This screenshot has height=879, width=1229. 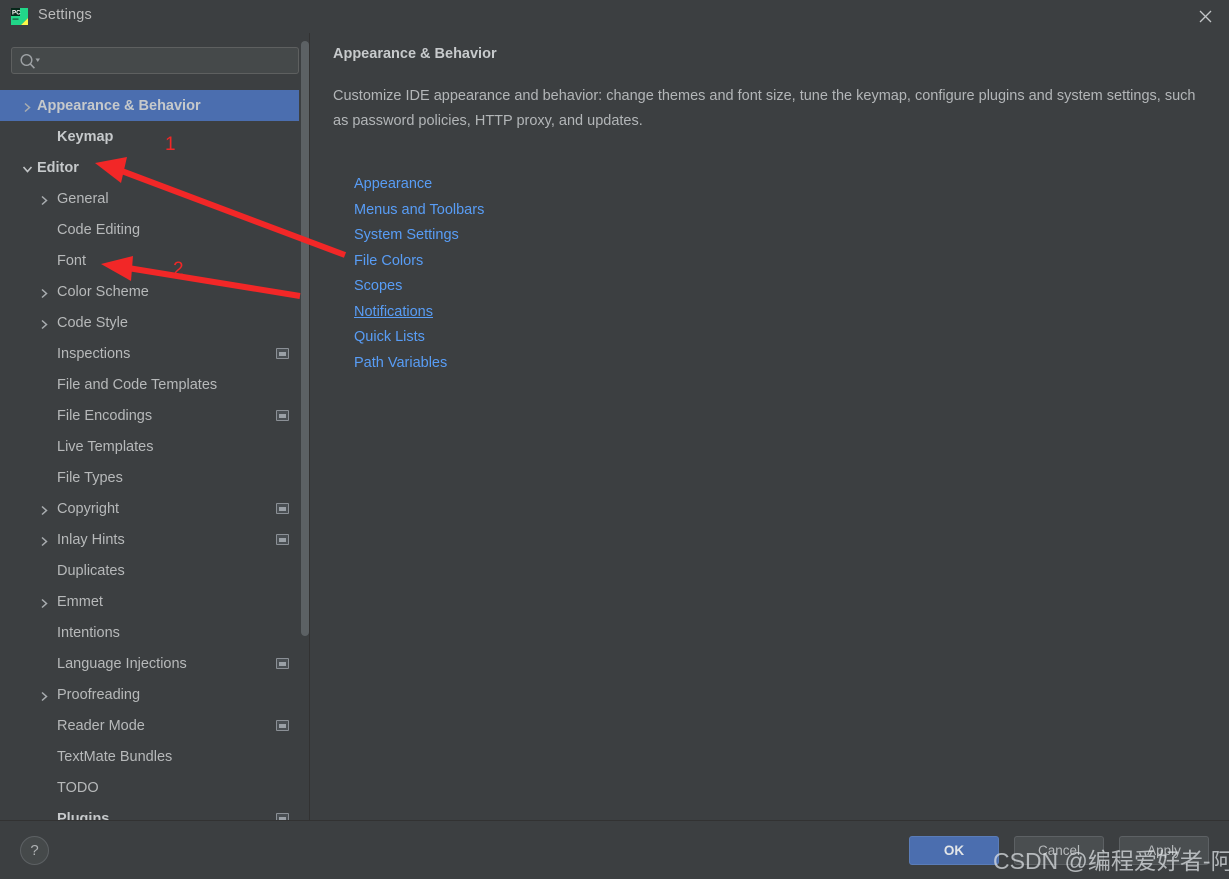 I want to click on sidebar-item-appearance-behavior: Appearance & Behavior, so click(x=155, y=105).